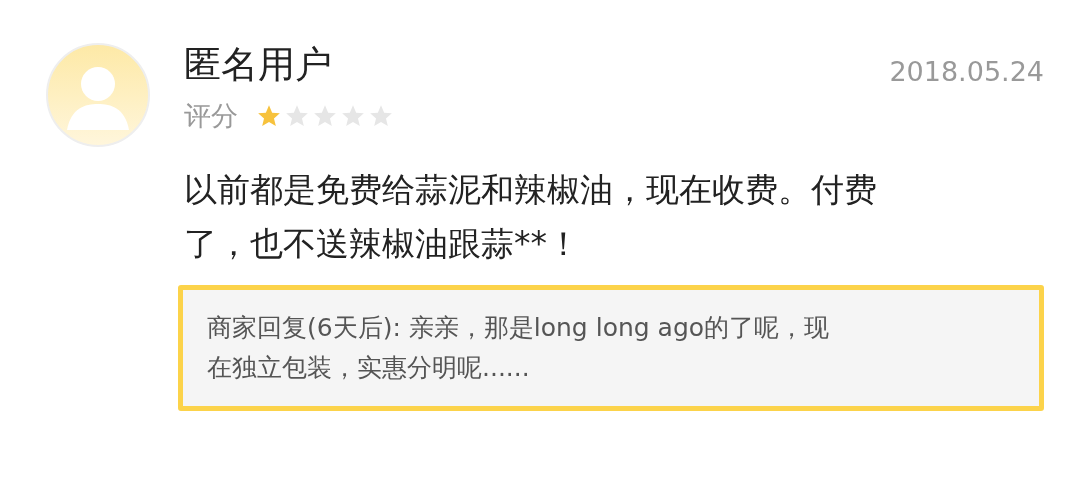  I want to click on review-date: 2018.05.24, so click(966, 72).